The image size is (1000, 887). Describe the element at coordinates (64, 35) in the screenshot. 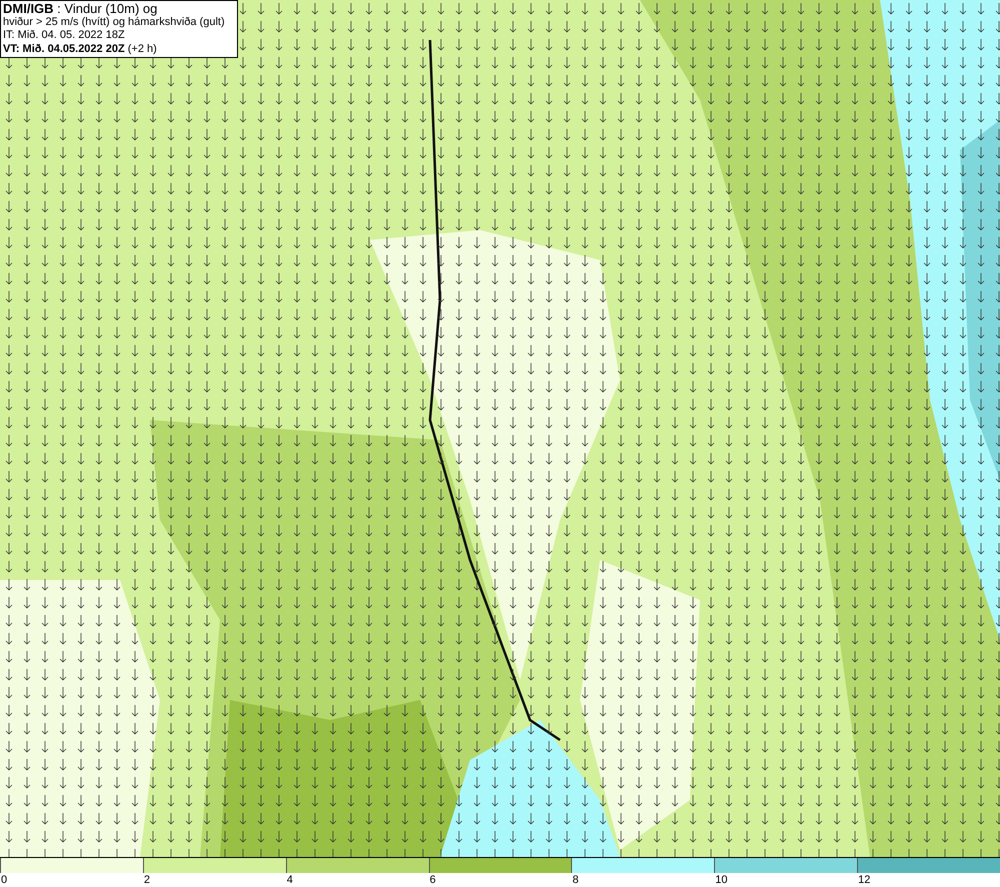

I see `info-text: IT: Mið. 04. 05. 2022 18Z` at that location.